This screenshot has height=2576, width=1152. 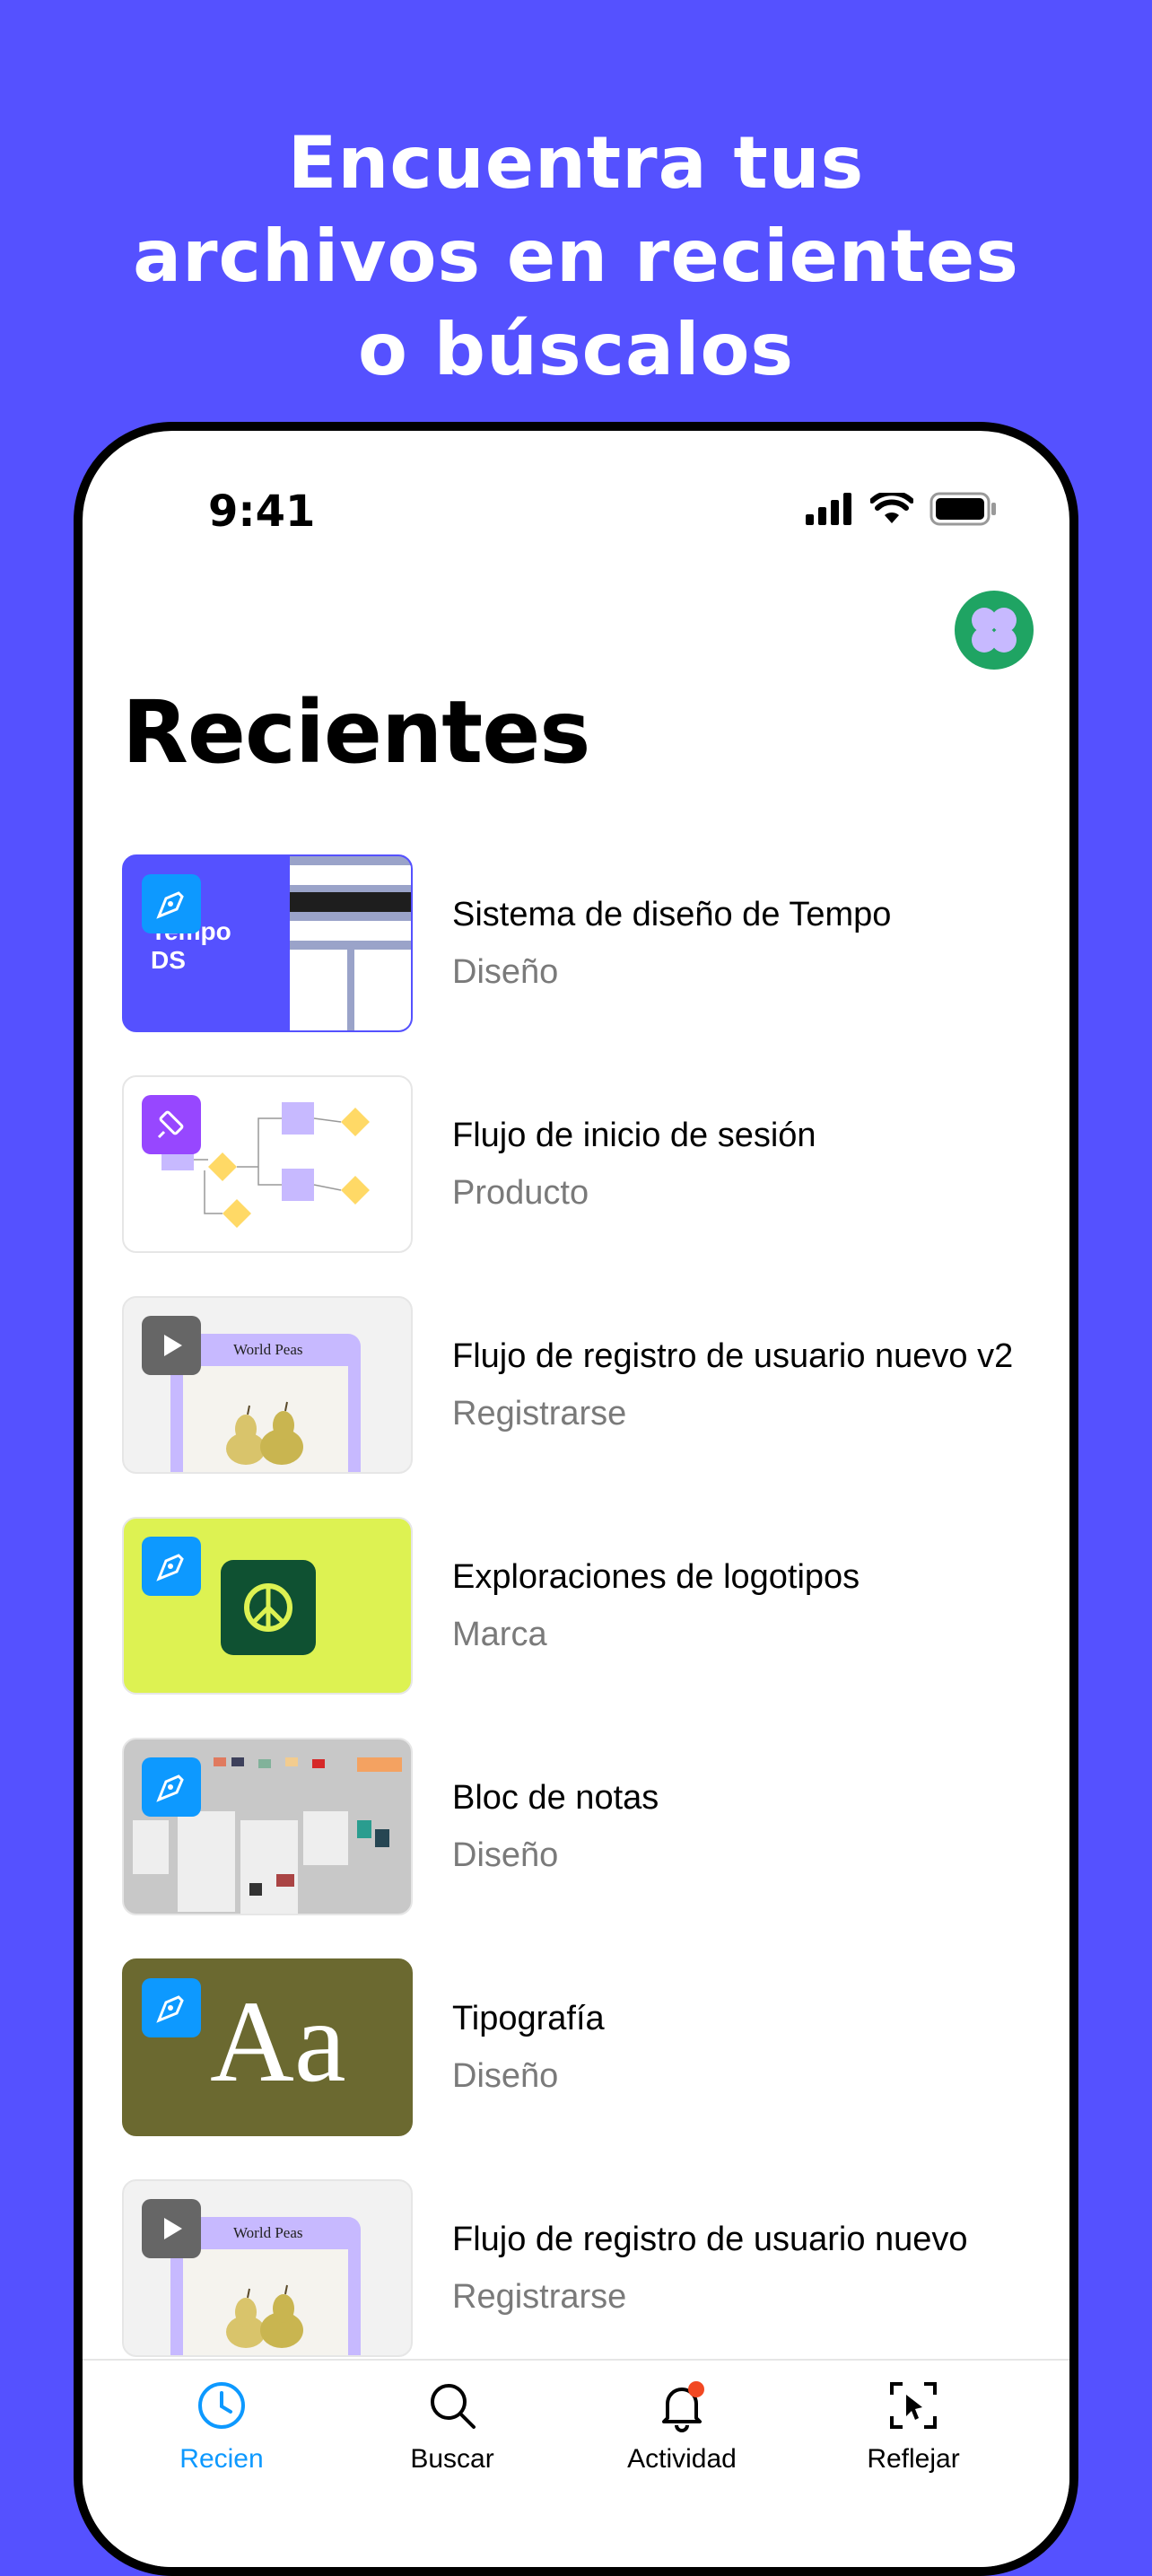 I want to click on tab-label: Recien tes, so click(x=221, y=2459).